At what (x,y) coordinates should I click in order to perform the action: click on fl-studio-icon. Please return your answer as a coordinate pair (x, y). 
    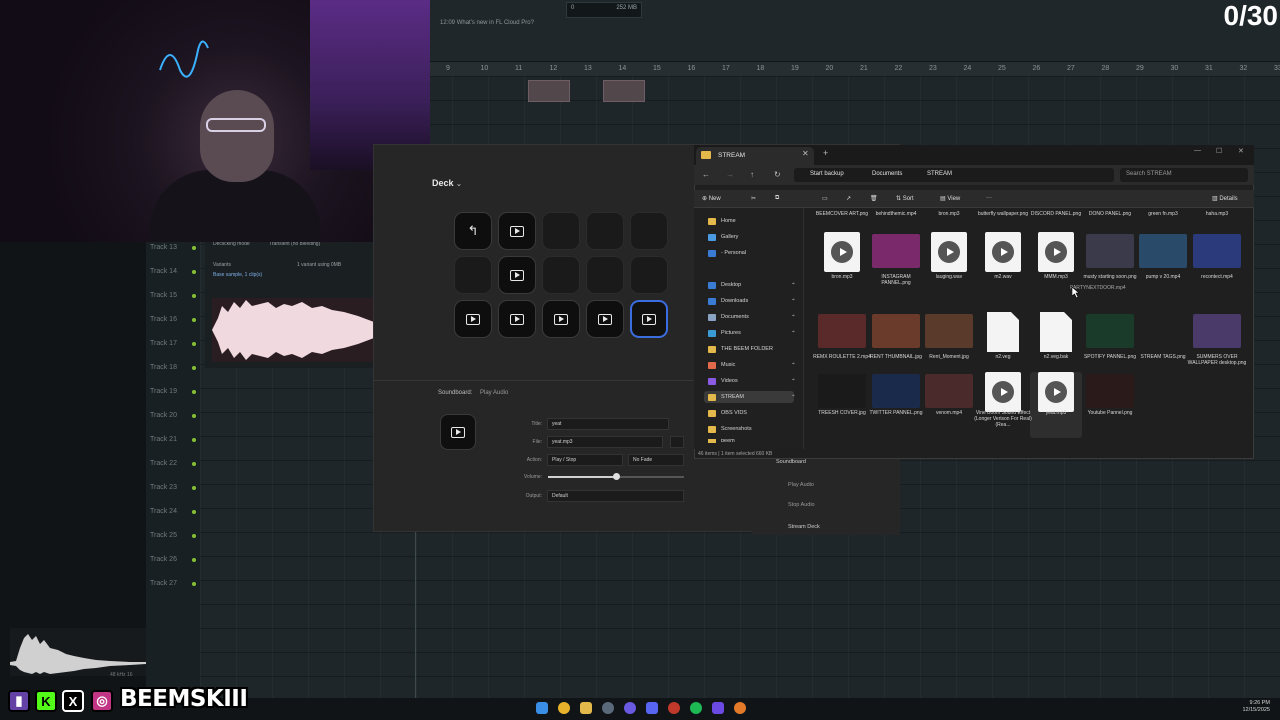
    Looking at the image, I should click on (740, 708).